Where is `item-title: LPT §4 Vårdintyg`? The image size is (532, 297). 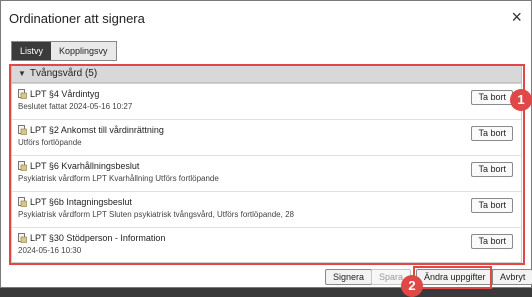 item-title: LPT §4 Vårdintyg is located at coordinates (65, 94).